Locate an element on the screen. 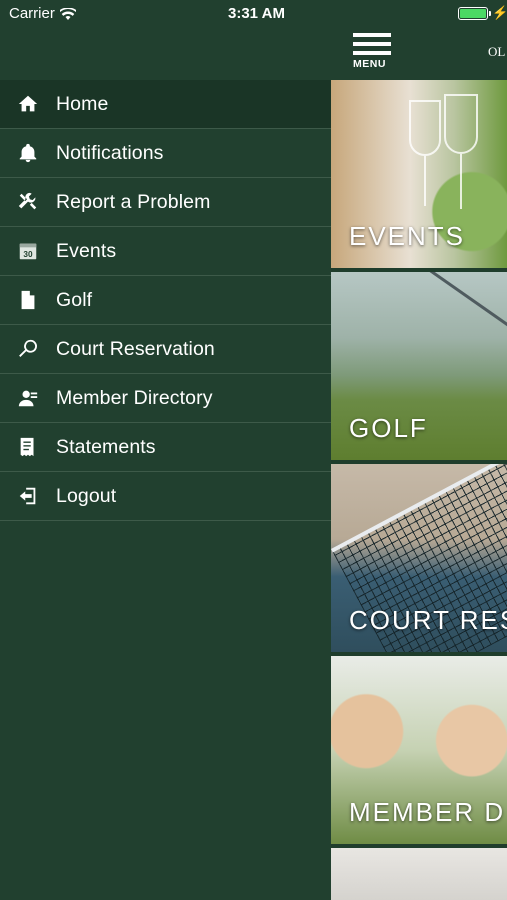 This screenshot has width=507, height=900. tile-court-reservation: COURT RES is located at coordinates (419, 558).